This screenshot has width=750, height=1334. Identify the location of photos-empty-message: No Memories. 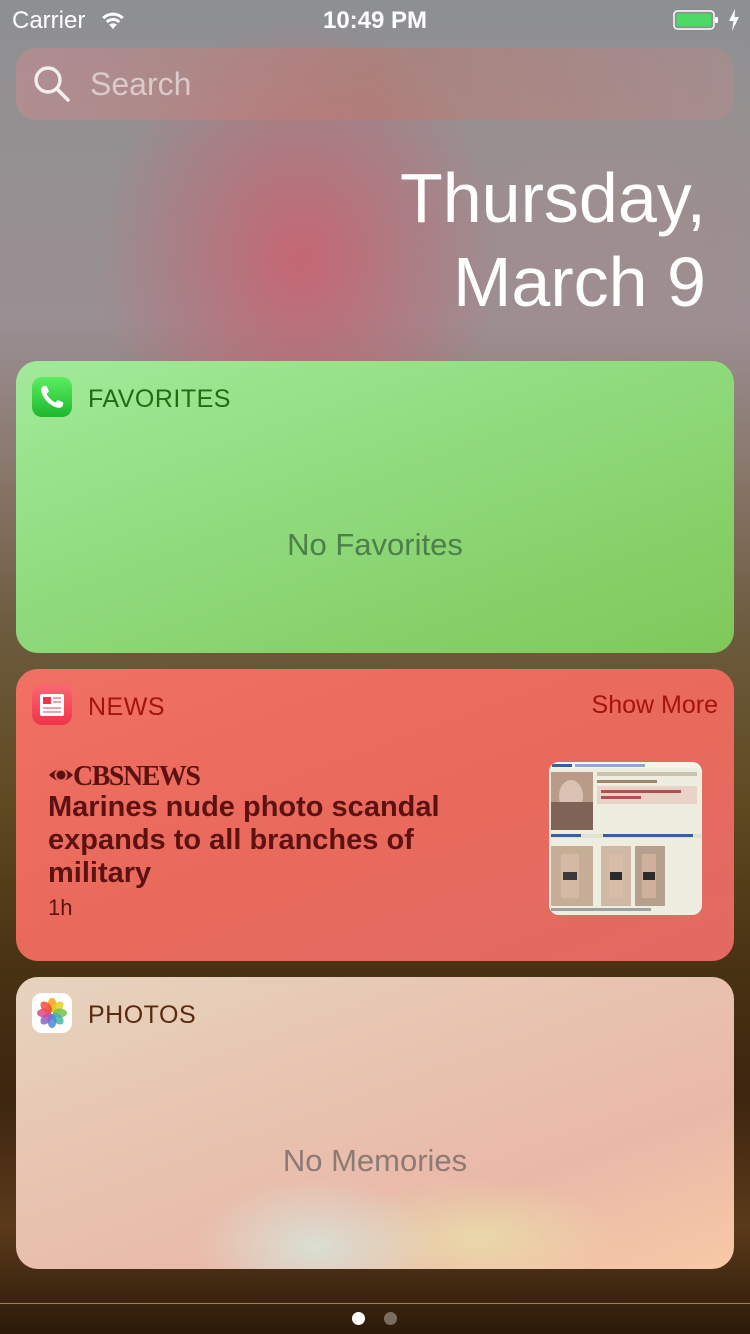
(375, 1160).